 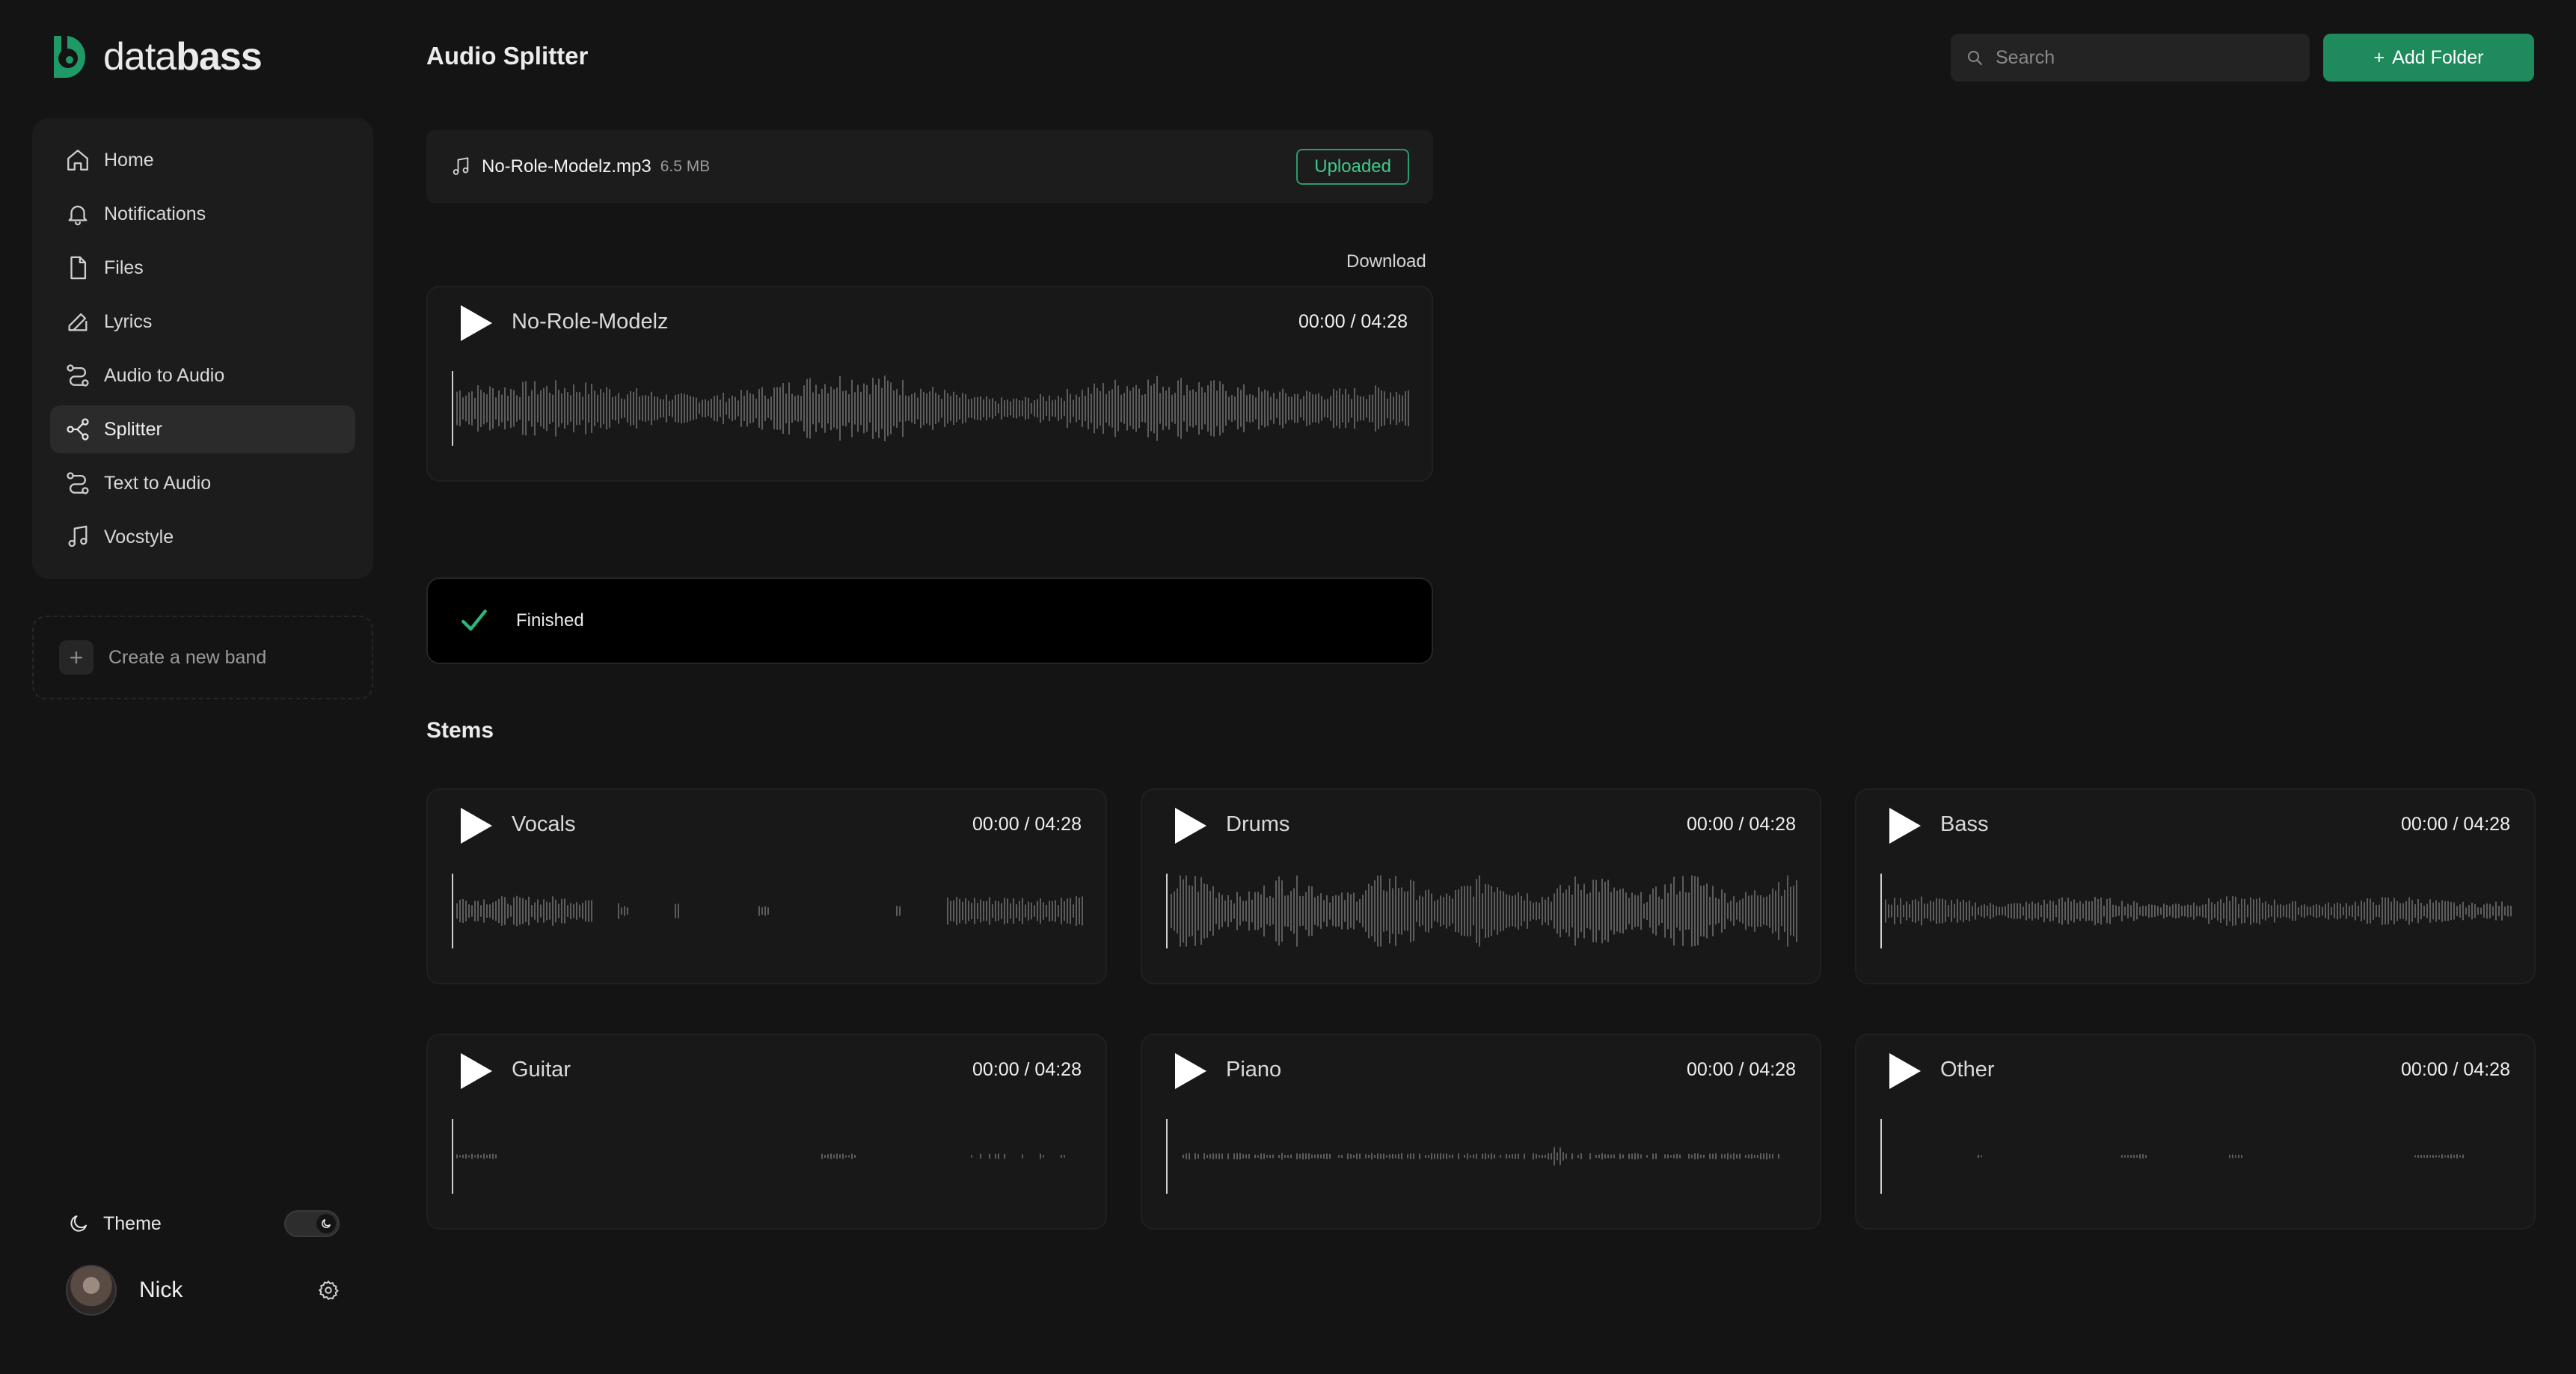 What do you see at coordinates (202, 375) in the screenshot?
I see `sidebar-item-audio-to-audio: Audio to Audio` at bounding box center [202, 375].